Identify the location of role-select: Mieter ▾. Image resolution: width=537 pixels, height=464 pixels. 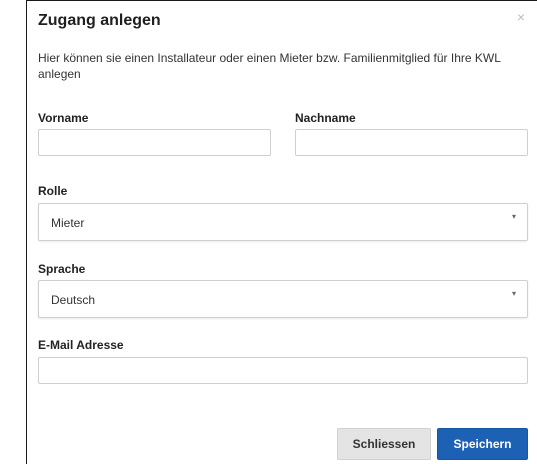
(283, 222).